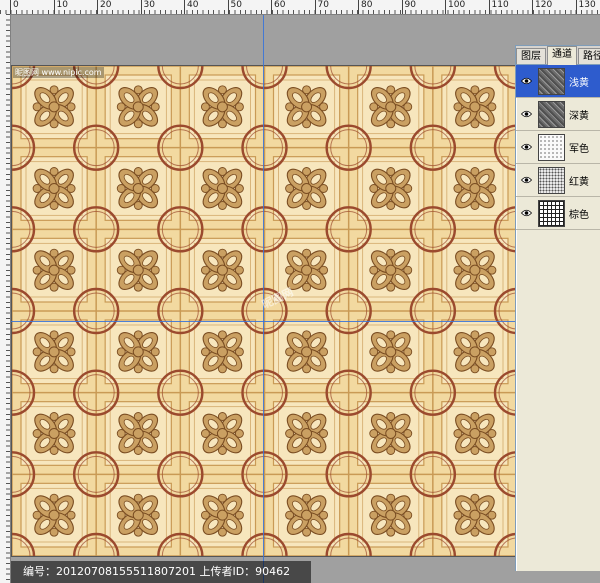  Describe the element at coordinates (321, 7) in the screenshot. I see `ruler-label: 70` at that location.